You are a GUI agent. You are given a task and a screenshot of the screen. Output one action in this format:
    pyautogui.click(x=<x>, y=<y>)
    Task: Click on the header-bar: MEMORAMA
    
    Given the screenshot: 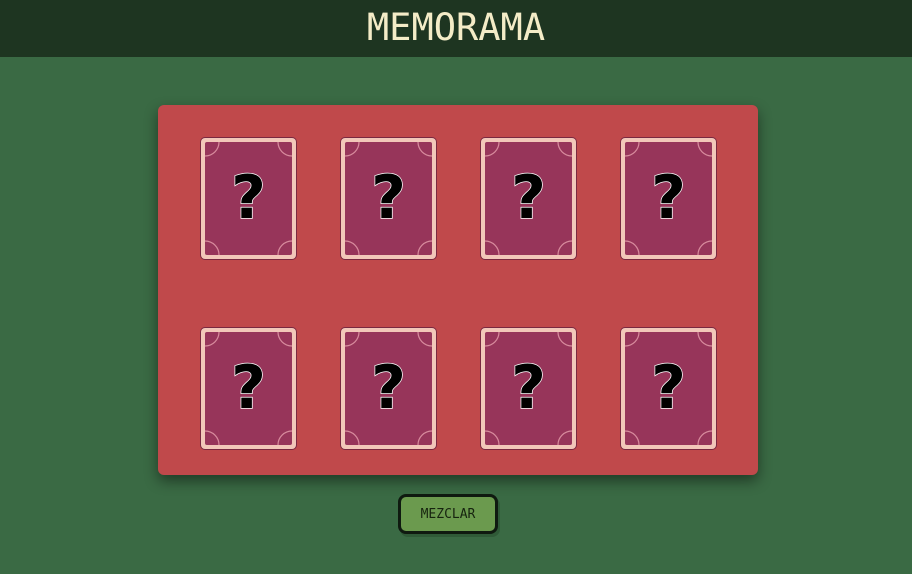 What is the action you would take?
    pyautogui.click(x=456, y=28)
    